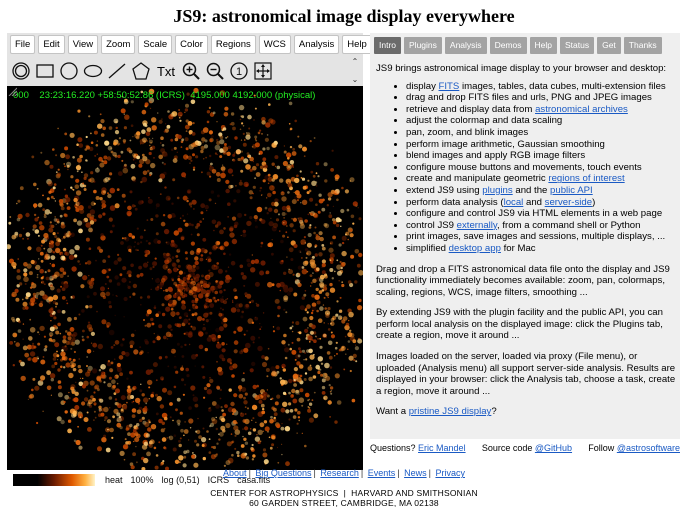 Image resolution: width=688 pixels, height=520 pixels. What do you see at coordinates (355, 62) in the screenshot?
I see `chevron-up-icon: ⌃` at bounding box center [355, 62].